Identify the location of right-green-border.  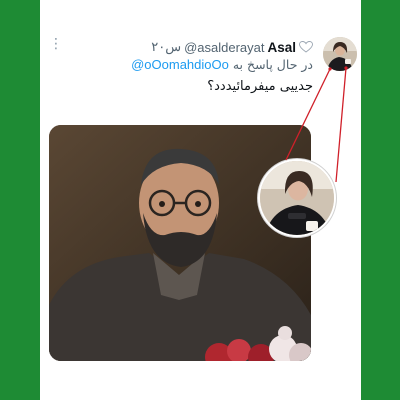
(380, 200).